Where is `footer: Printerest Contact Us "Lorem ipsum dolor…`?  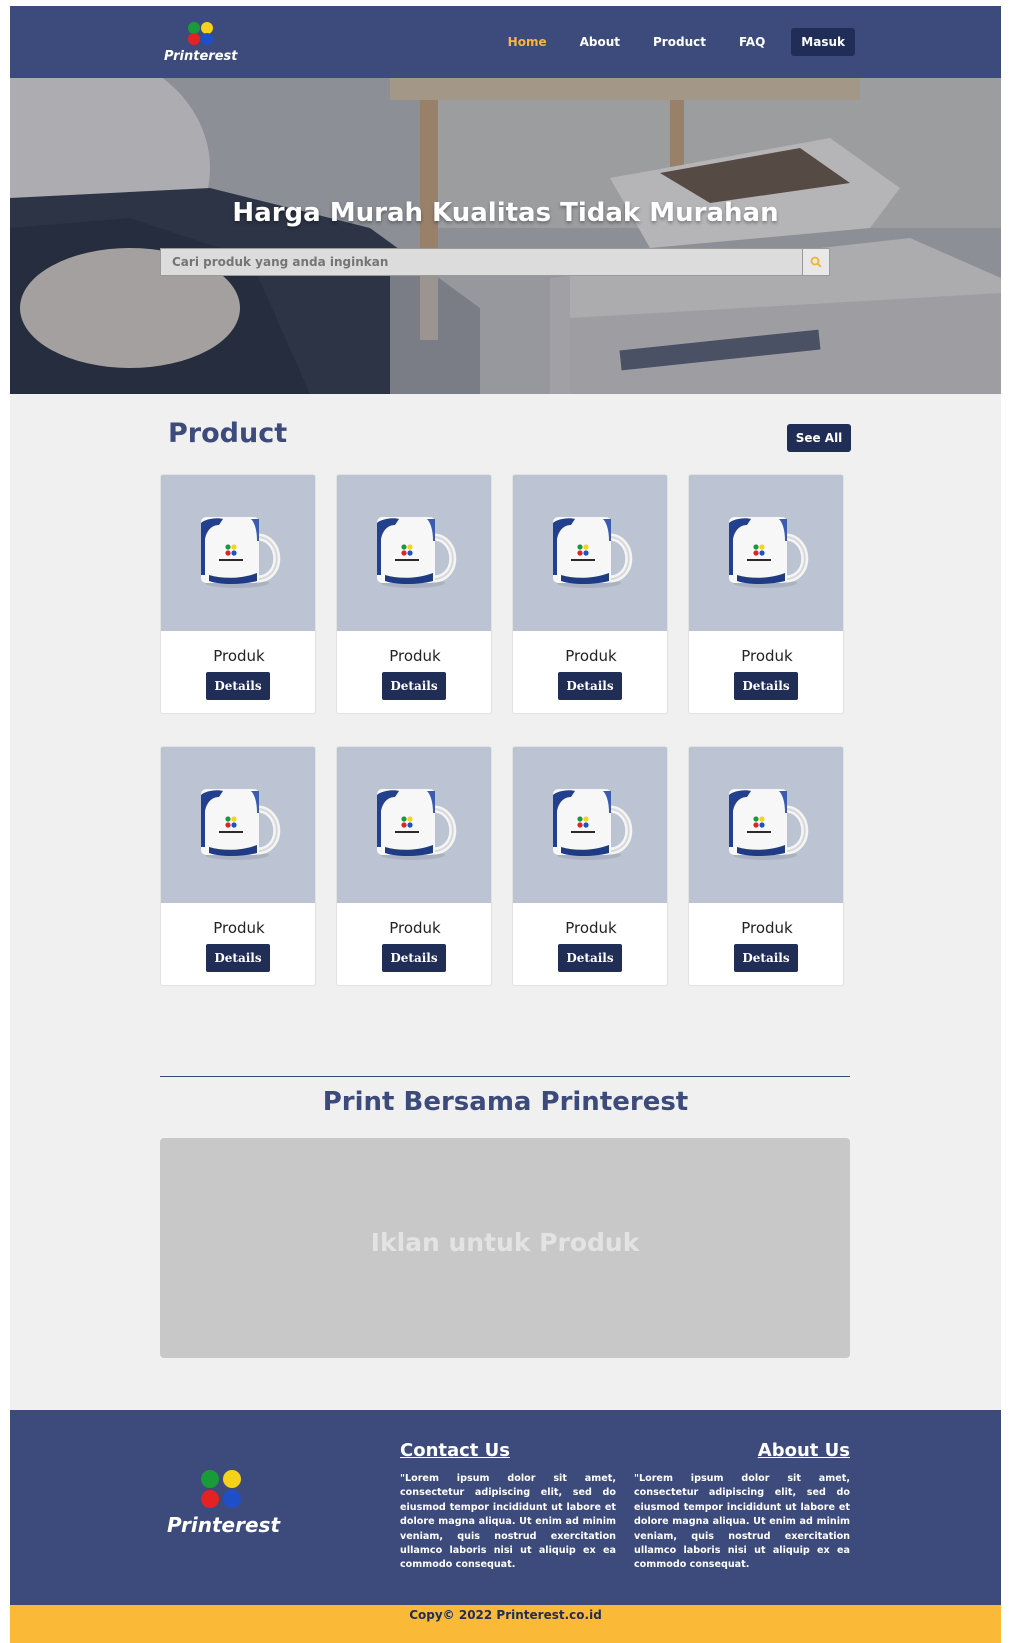
footer: Printerest Contact Us "Lorem ipsum dolor… is located at coordinates (505, 1507).